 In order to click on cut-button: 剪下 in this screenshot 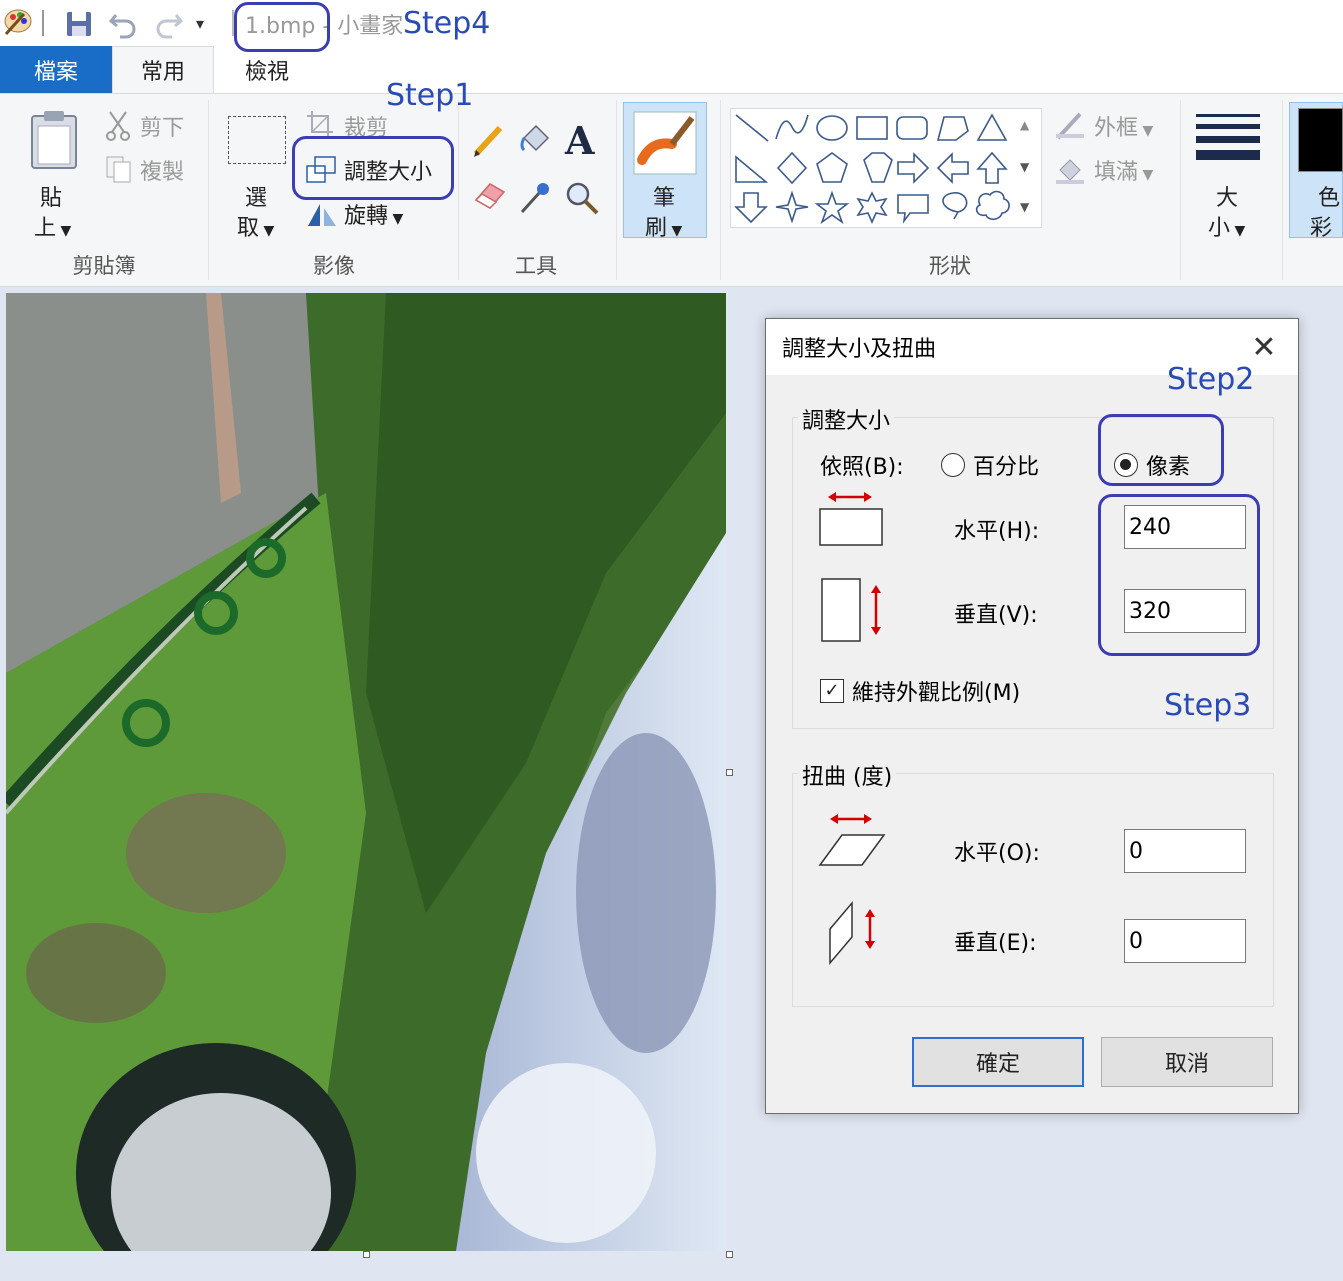, I will do `click(162, 126)`.